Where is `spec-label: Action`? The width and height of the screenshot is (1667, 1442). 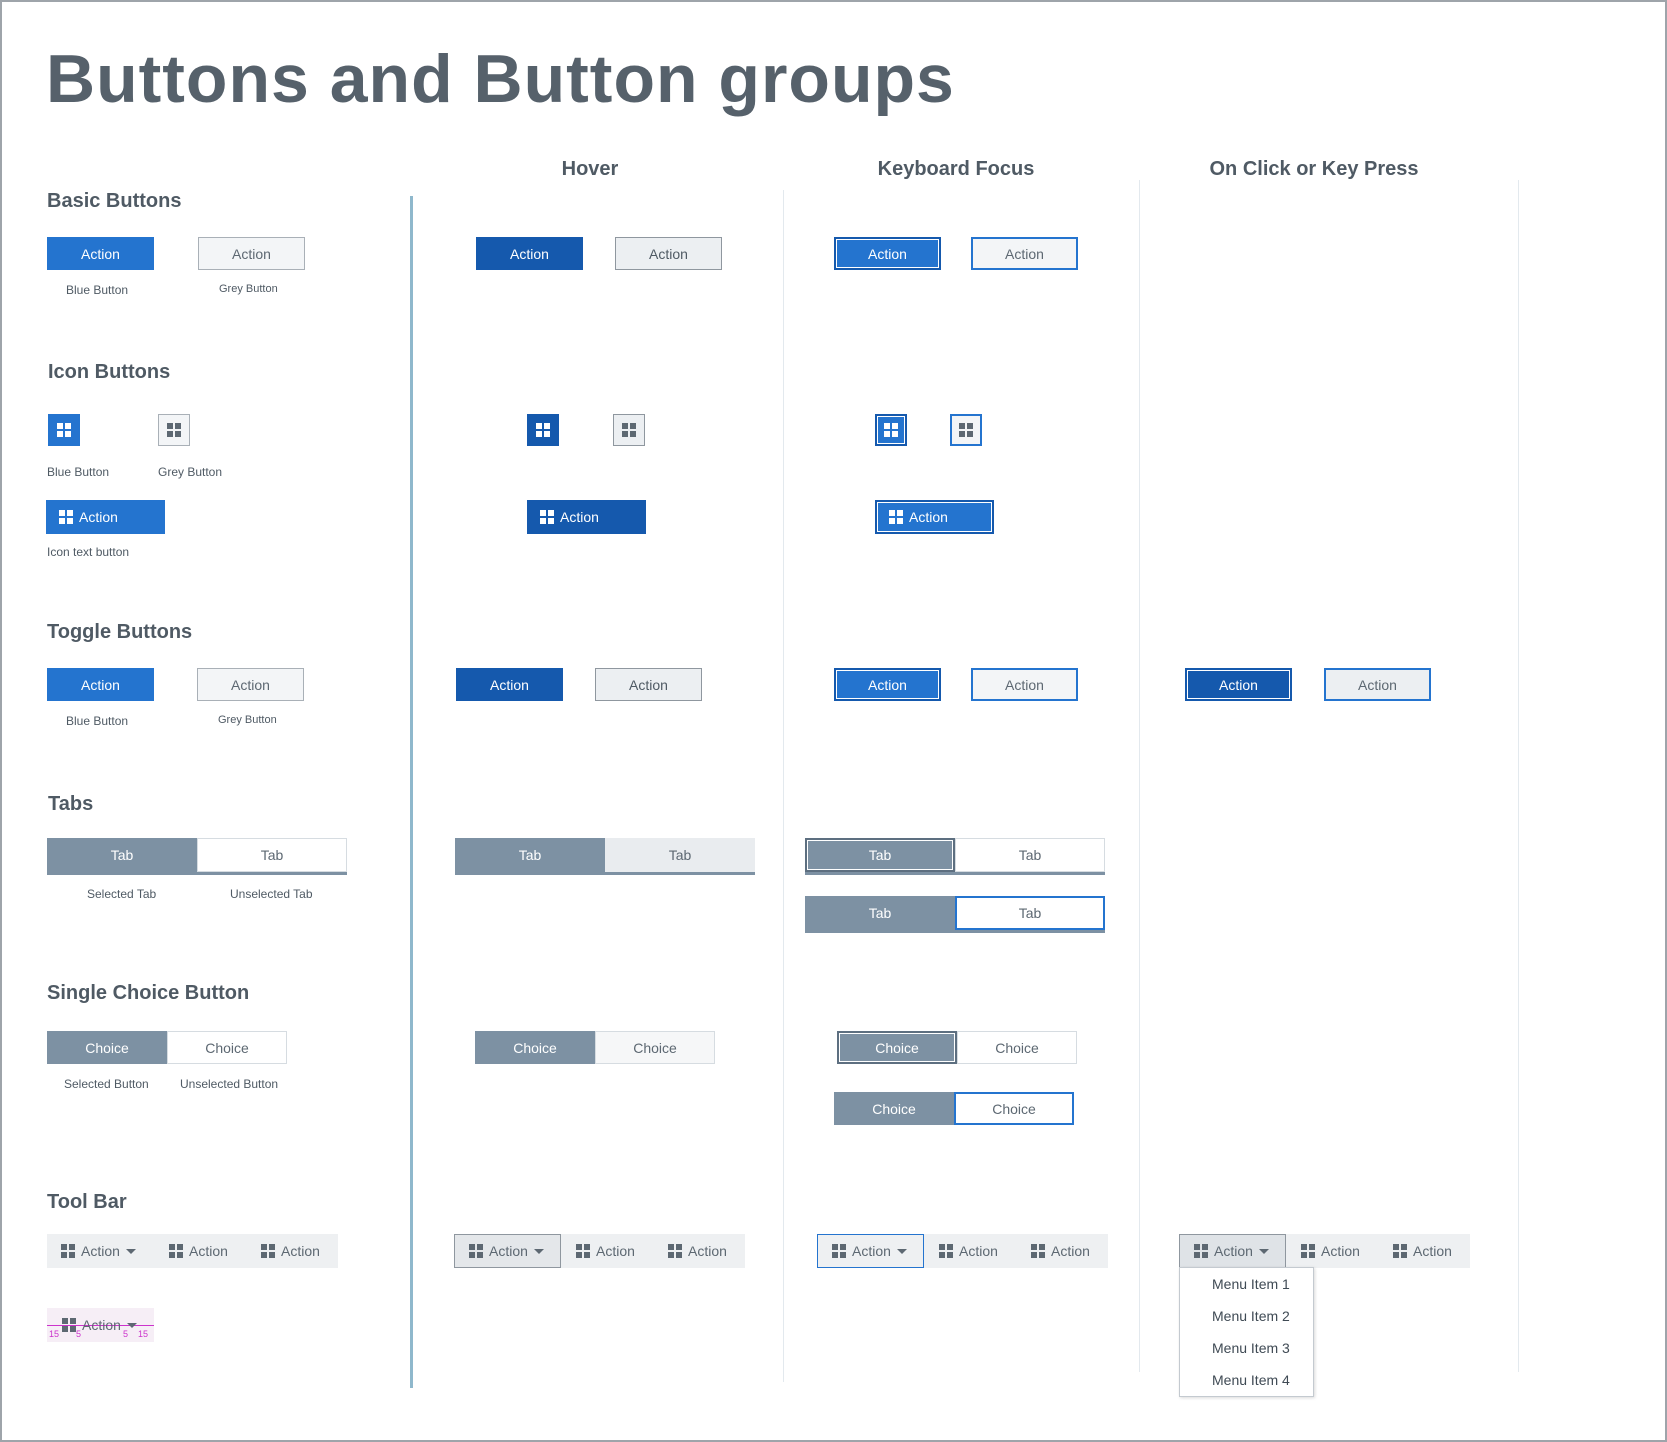 spec-label: Action is located at coordinates (101, 1325).